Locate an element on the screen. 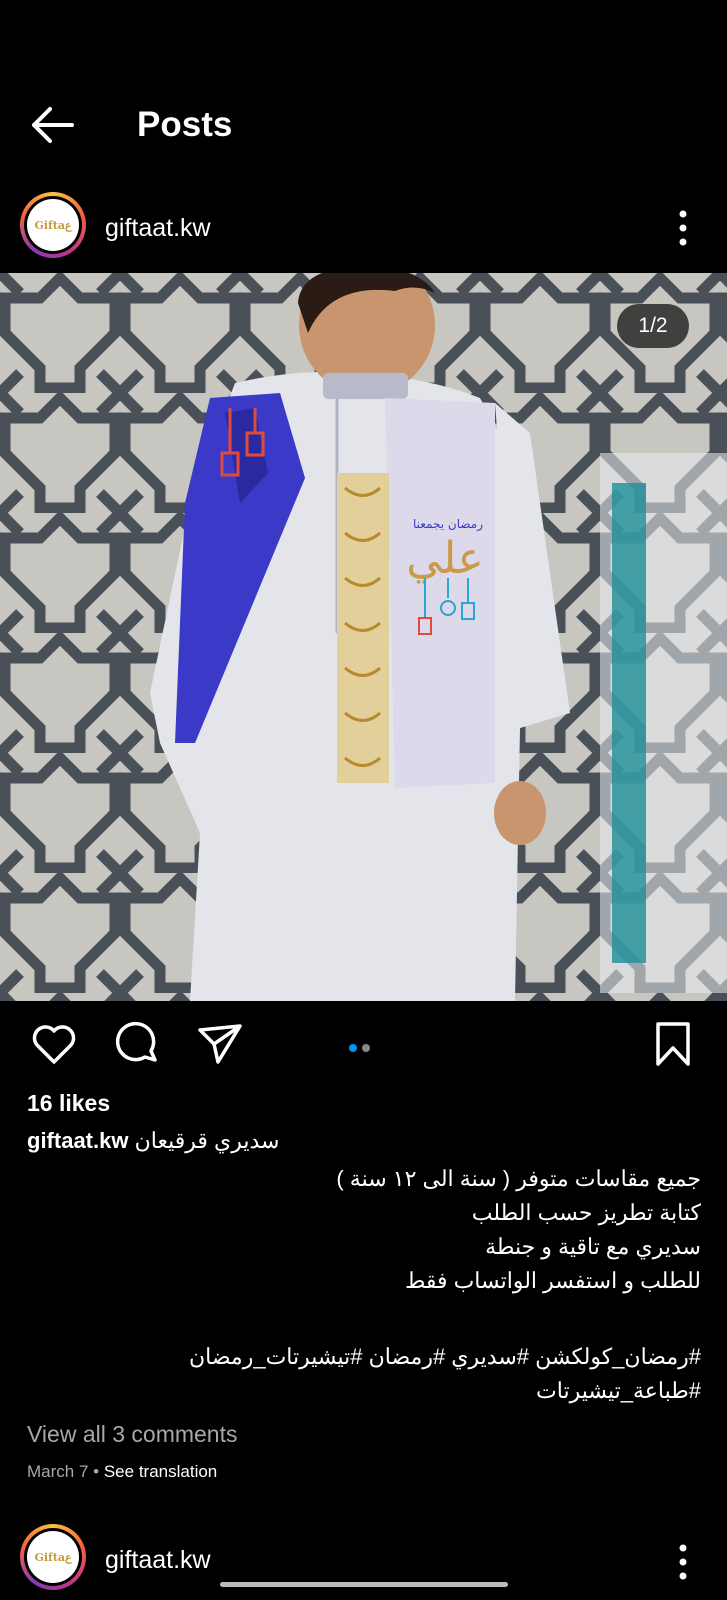 The width and height of the screenshot is (727, 1600). back-button is located at coordinates (53, 125).